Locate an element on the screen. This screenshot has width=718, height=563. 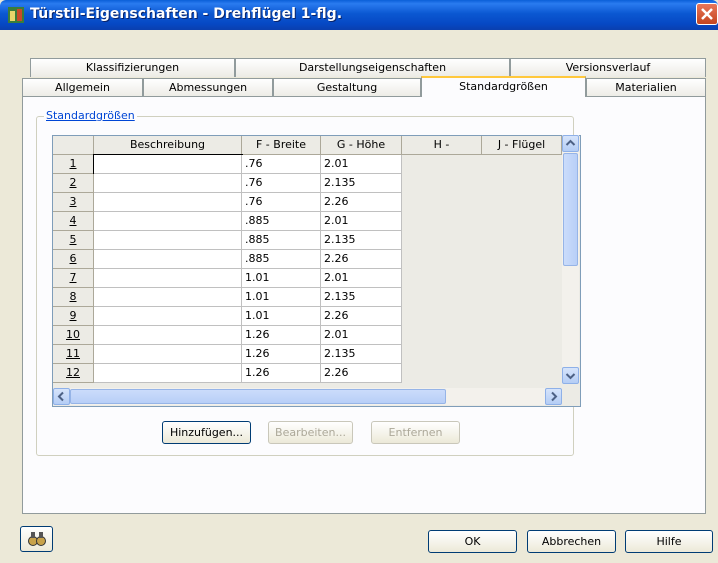
group-label: Standardgrößen is located at coordinates (90, 115).